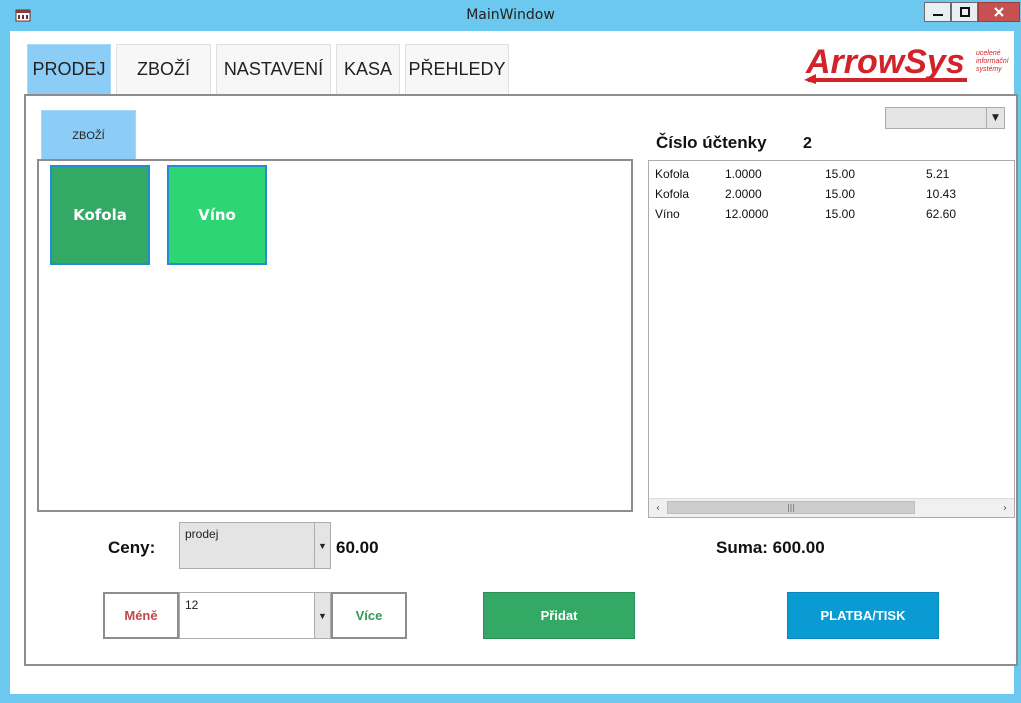 The height and width of the screenshot is (703, 1021). What do you see at coordinates (510, 698) in the screenshot?
I see `window-frame-bottom` at bounding box center [510, 698].